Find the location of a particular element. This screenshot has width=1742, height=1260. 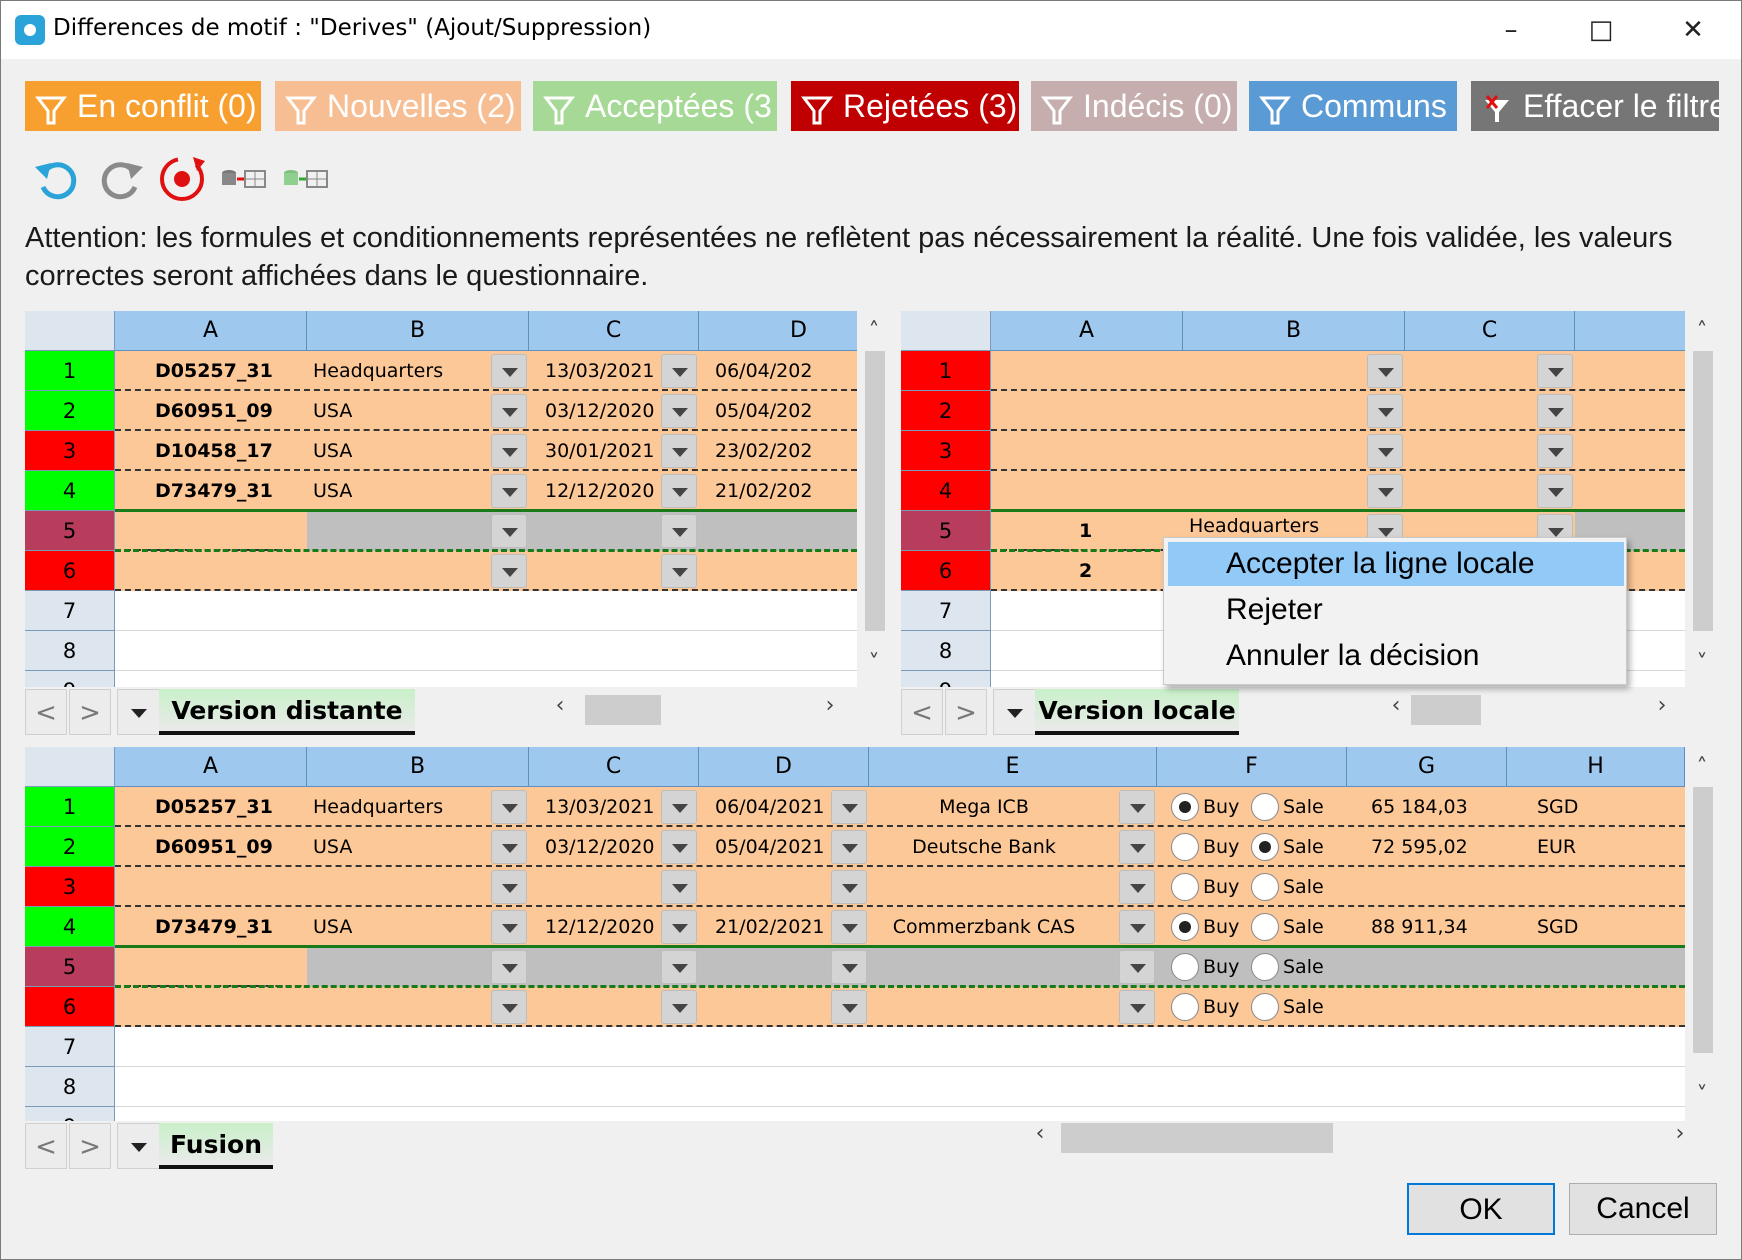

reset-icon is located at coordinates (182, 178).